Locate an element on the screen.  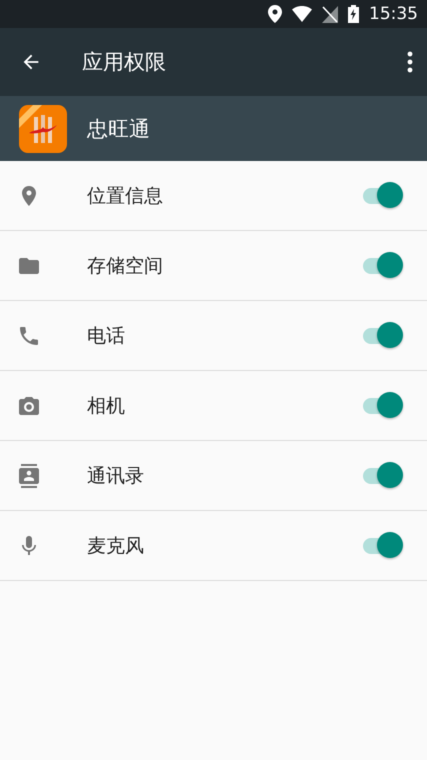
permission-label: 通讯录 is located at coordinates (116, 476).